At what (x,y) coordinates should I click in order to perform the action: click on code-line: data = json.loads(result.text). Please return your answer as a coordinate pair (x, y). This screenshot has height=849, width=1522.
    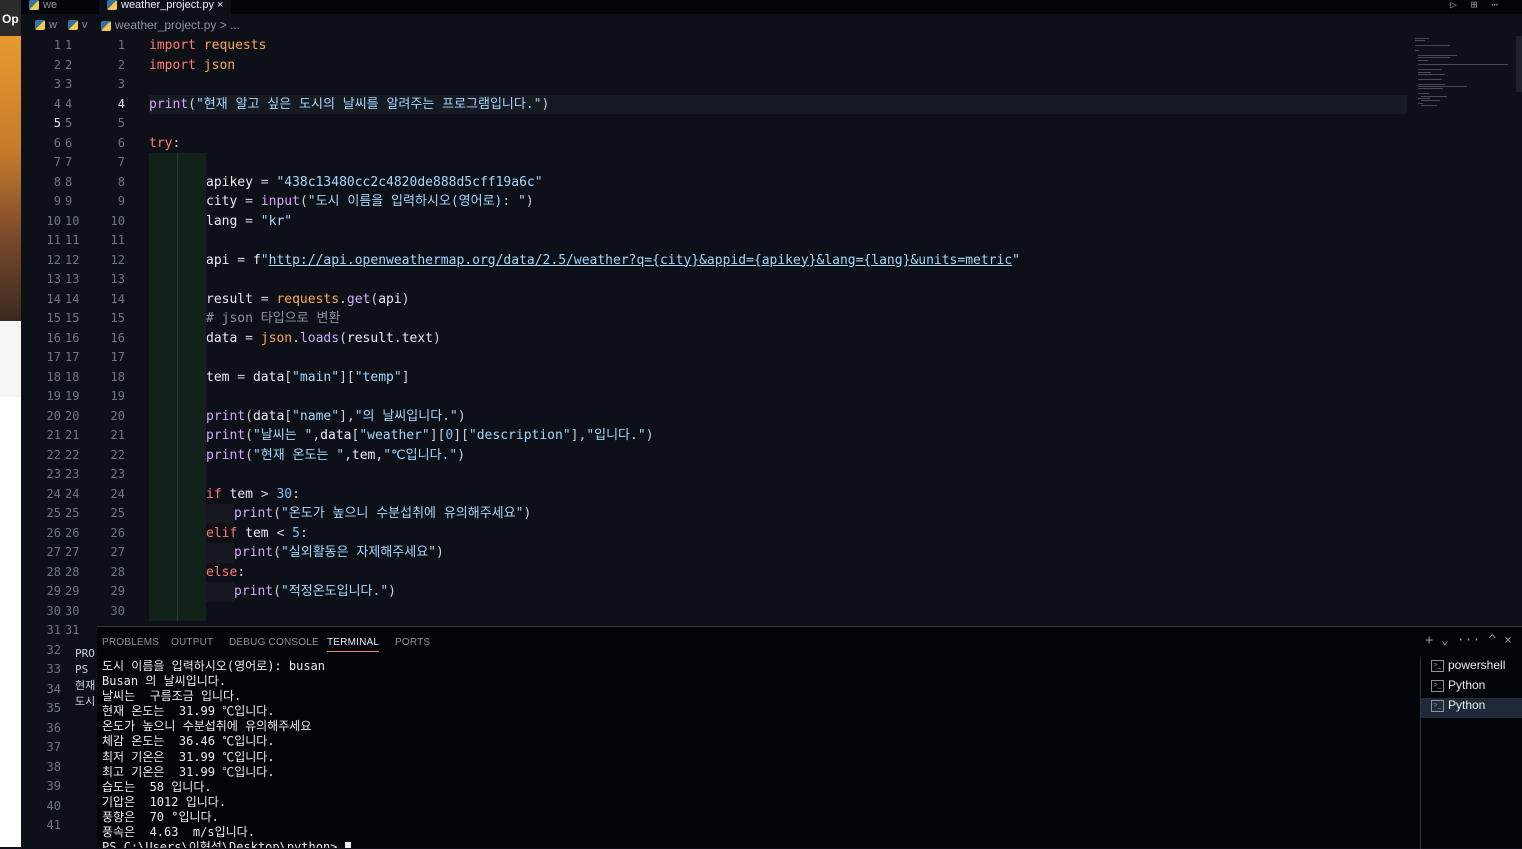
    Looking at the image, I should click on (323, 339).